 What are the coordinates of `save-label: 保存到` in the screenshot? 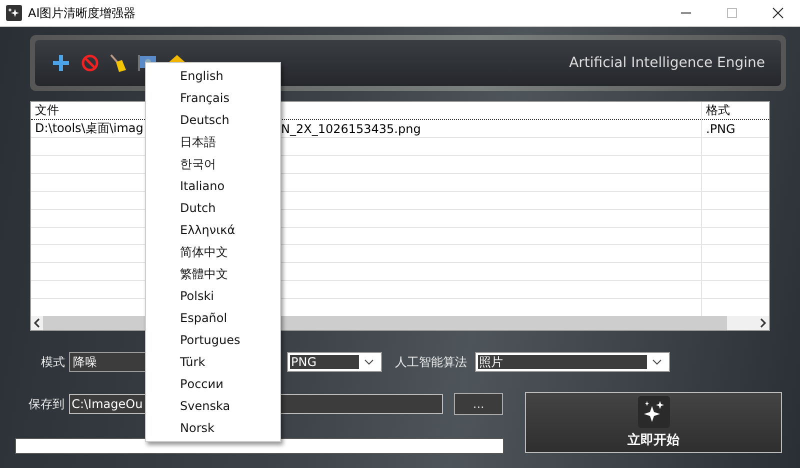 It's located at (46, 404).